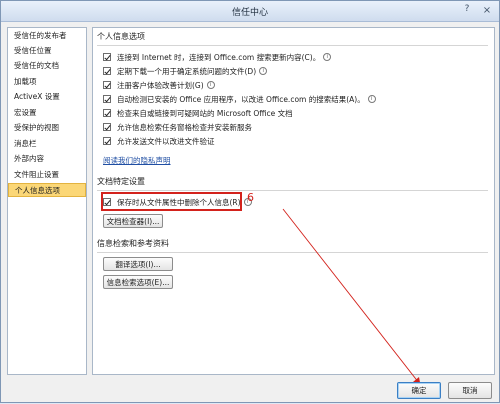  What do you see at coordinates (470, 390) in the screenshot?
I see `cancel-button: 取消` at bounding box center [470, 390].